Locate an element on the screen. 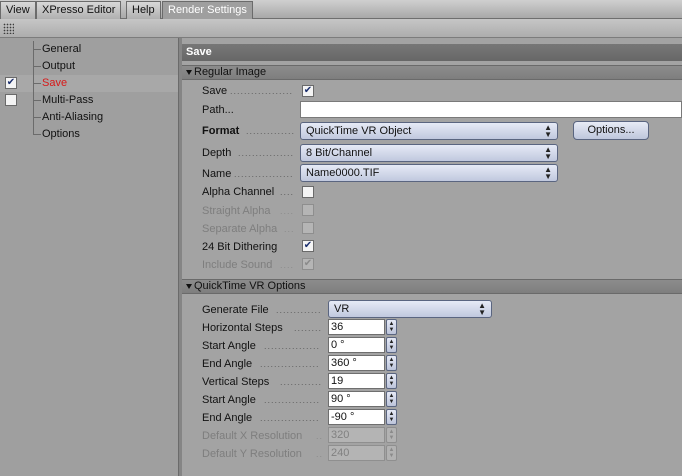  tab-bar: View XPresso Editor Help Render Settings is located at coordinates (341, 10).